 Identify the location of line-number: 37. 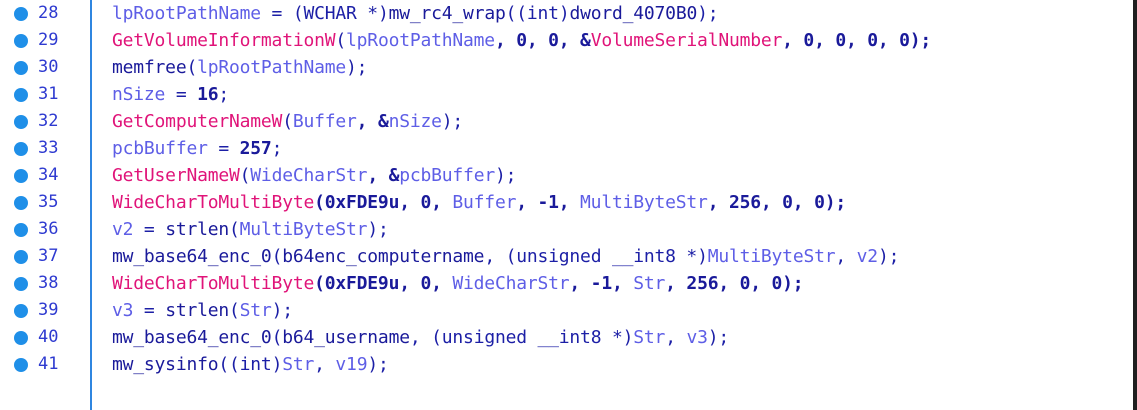
(48, 256).